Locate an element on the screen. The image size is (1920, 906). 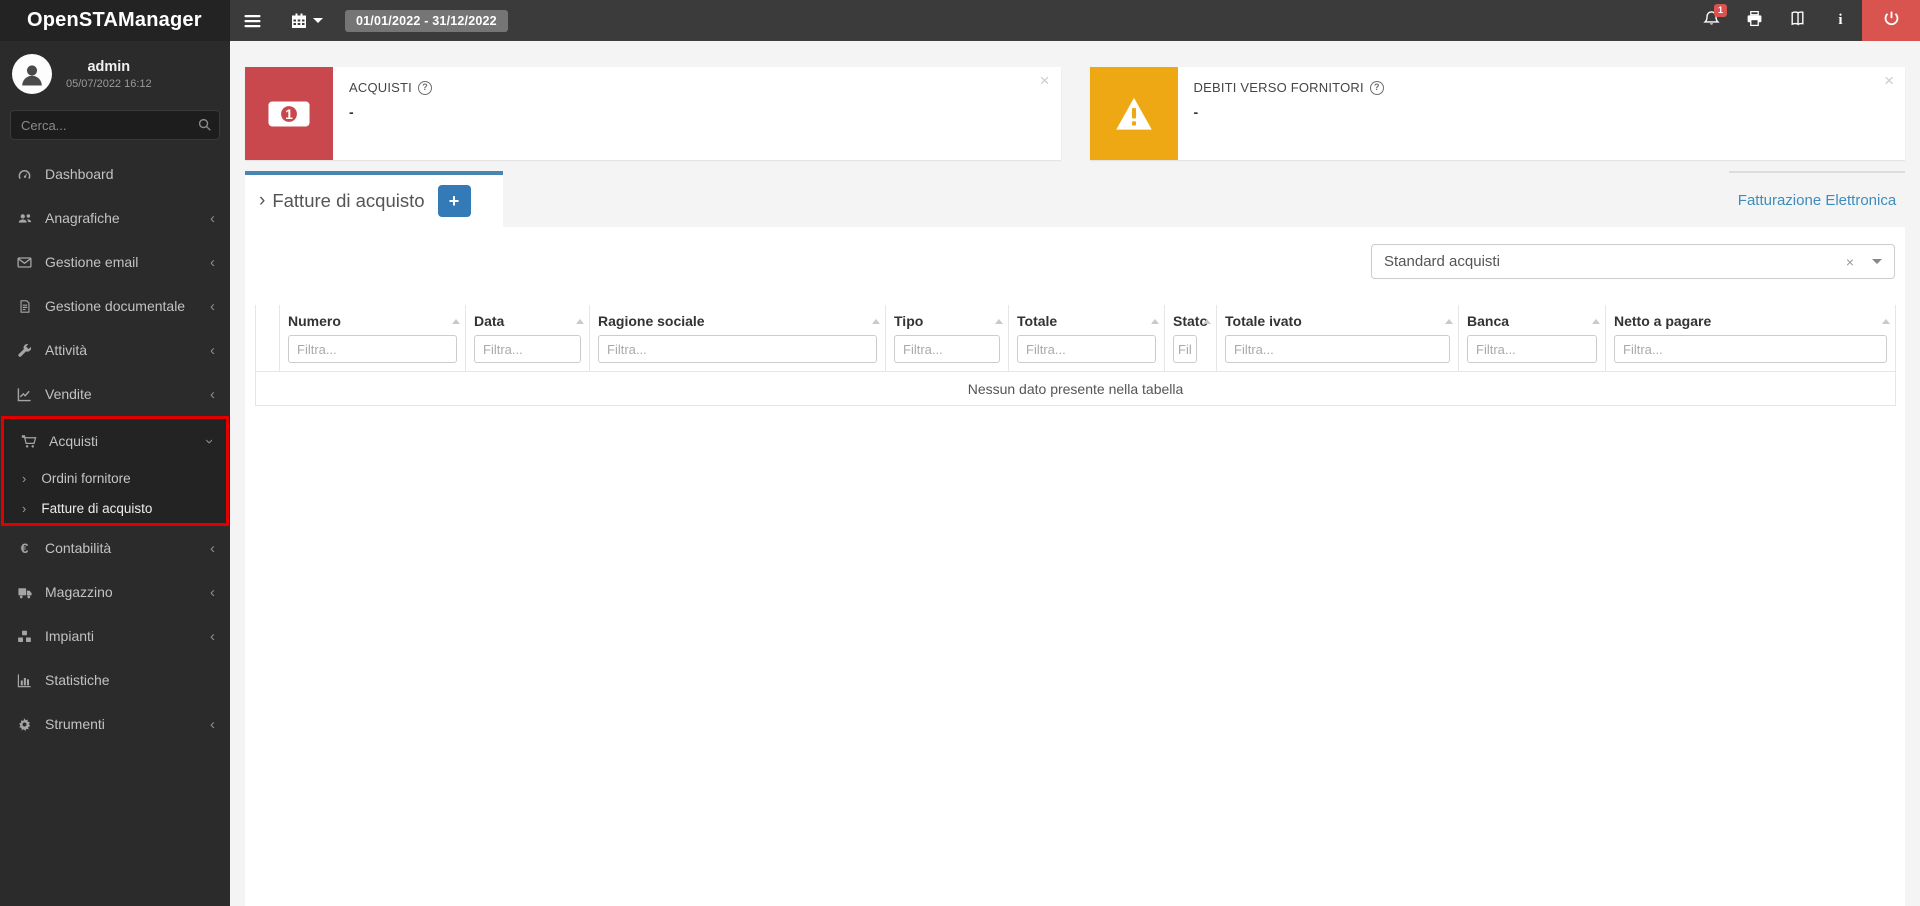
search-icon is located at coordinates (204, 127).